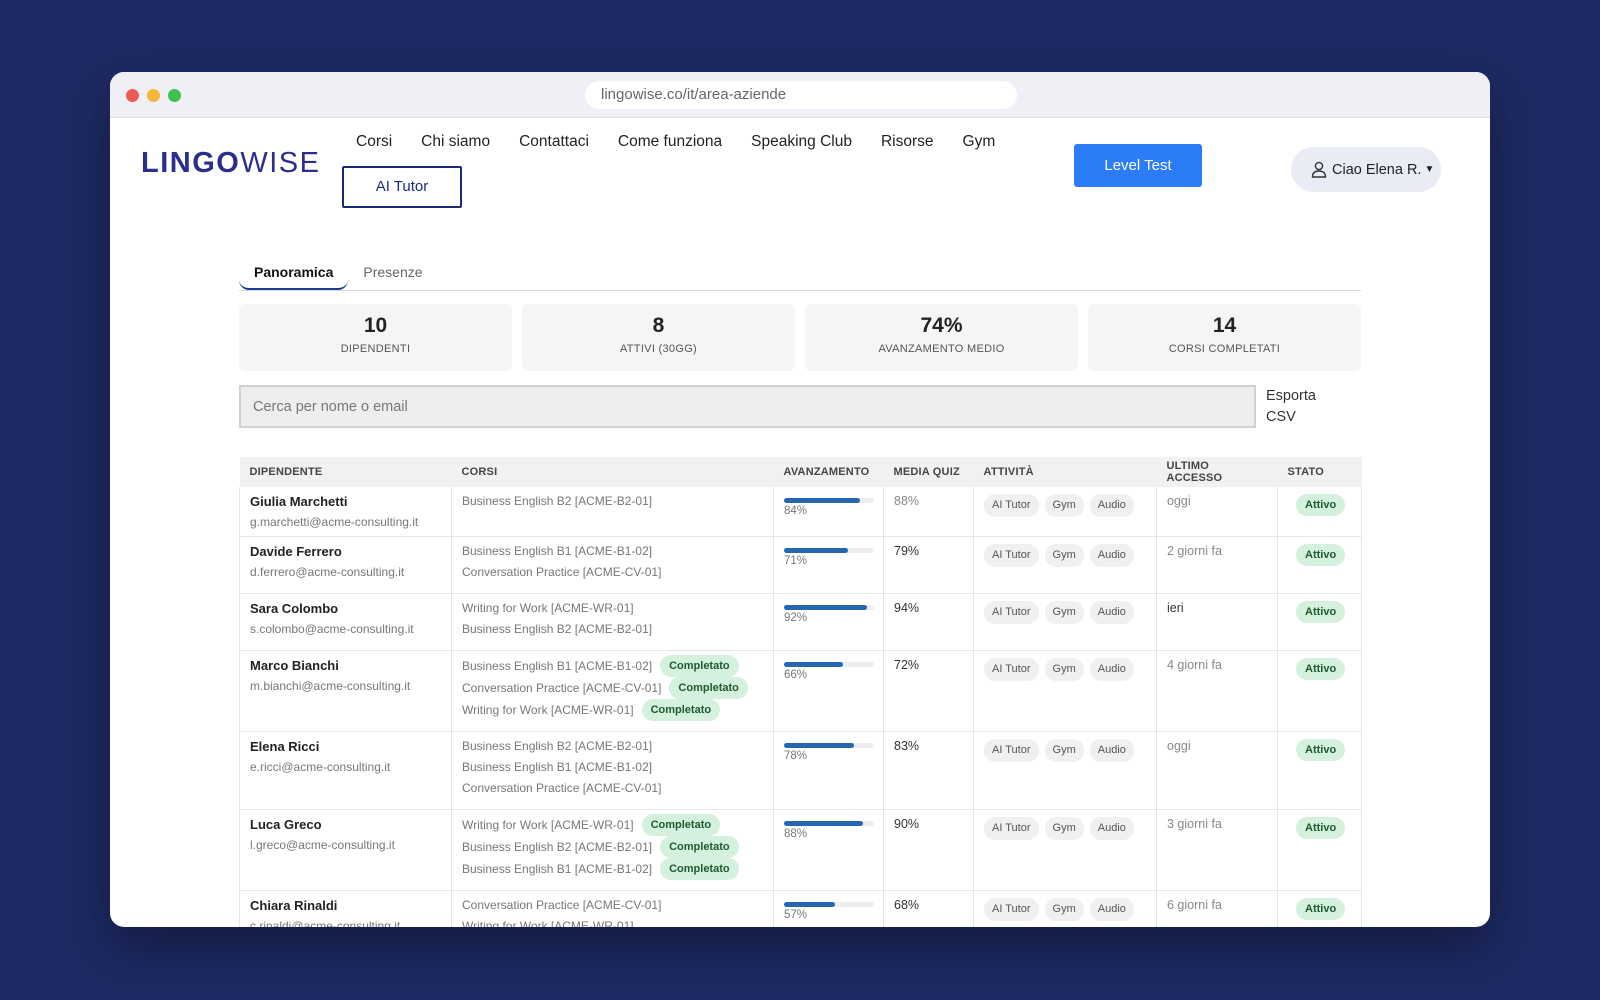  Describe the element at coordinates (801, 95) in the screenshot. I see `address-bar: lingowise.co/it/area-aziende` at that location.